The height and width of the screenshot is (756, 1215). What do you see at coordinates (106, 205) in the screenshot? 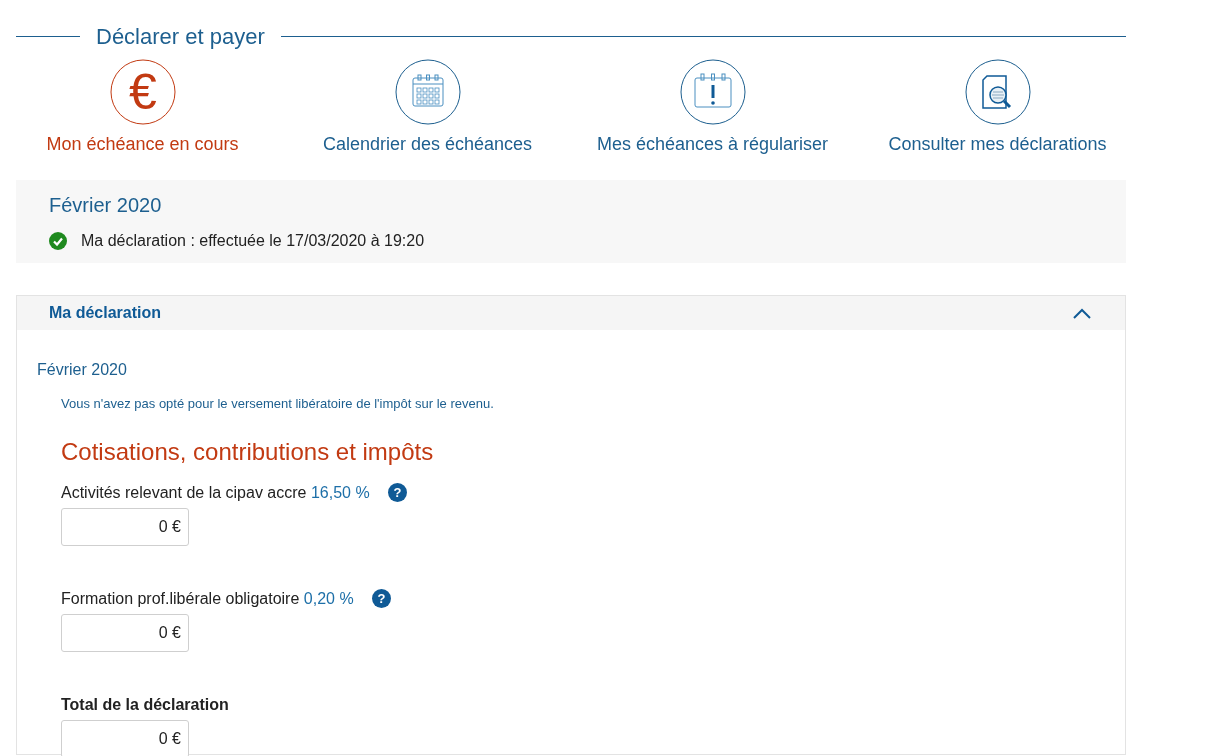
I see `period-title: Février 2020` at bounding box center [106, 205].